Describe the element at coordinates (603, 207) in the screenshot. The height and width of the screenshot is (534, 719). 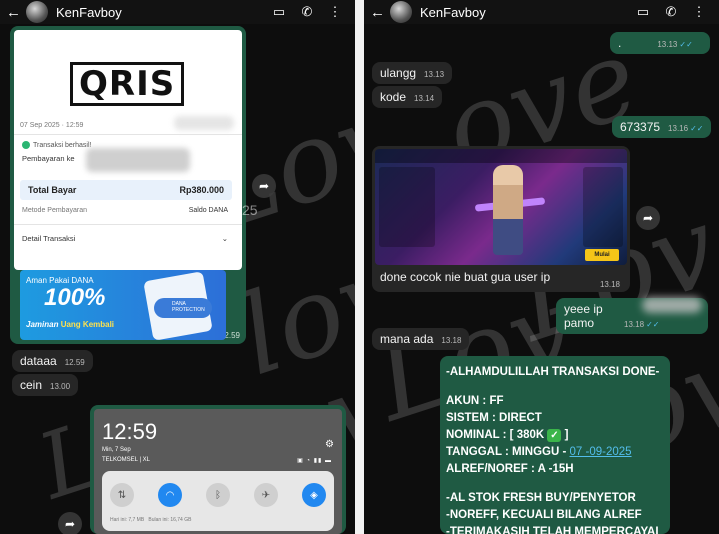
I see `game-hud-right` at that location.